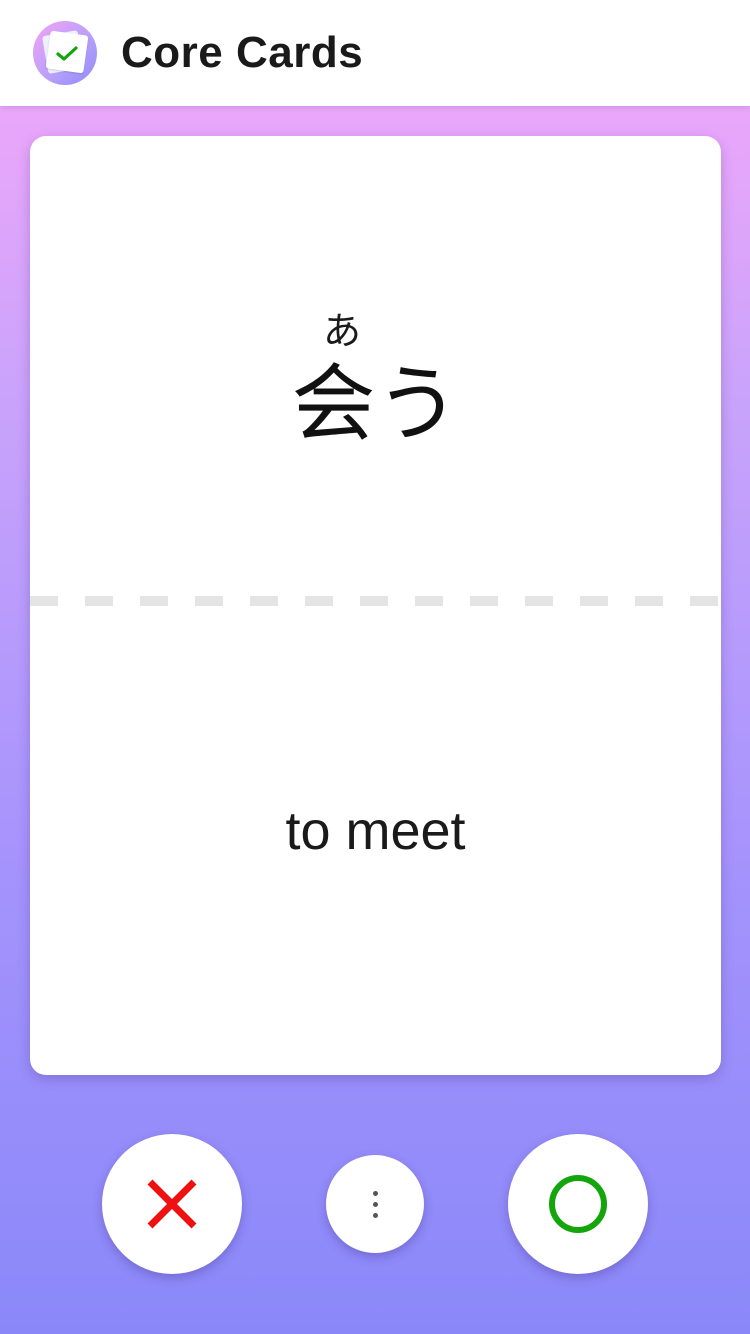  I want to click on app-logo, so click(65, 53).